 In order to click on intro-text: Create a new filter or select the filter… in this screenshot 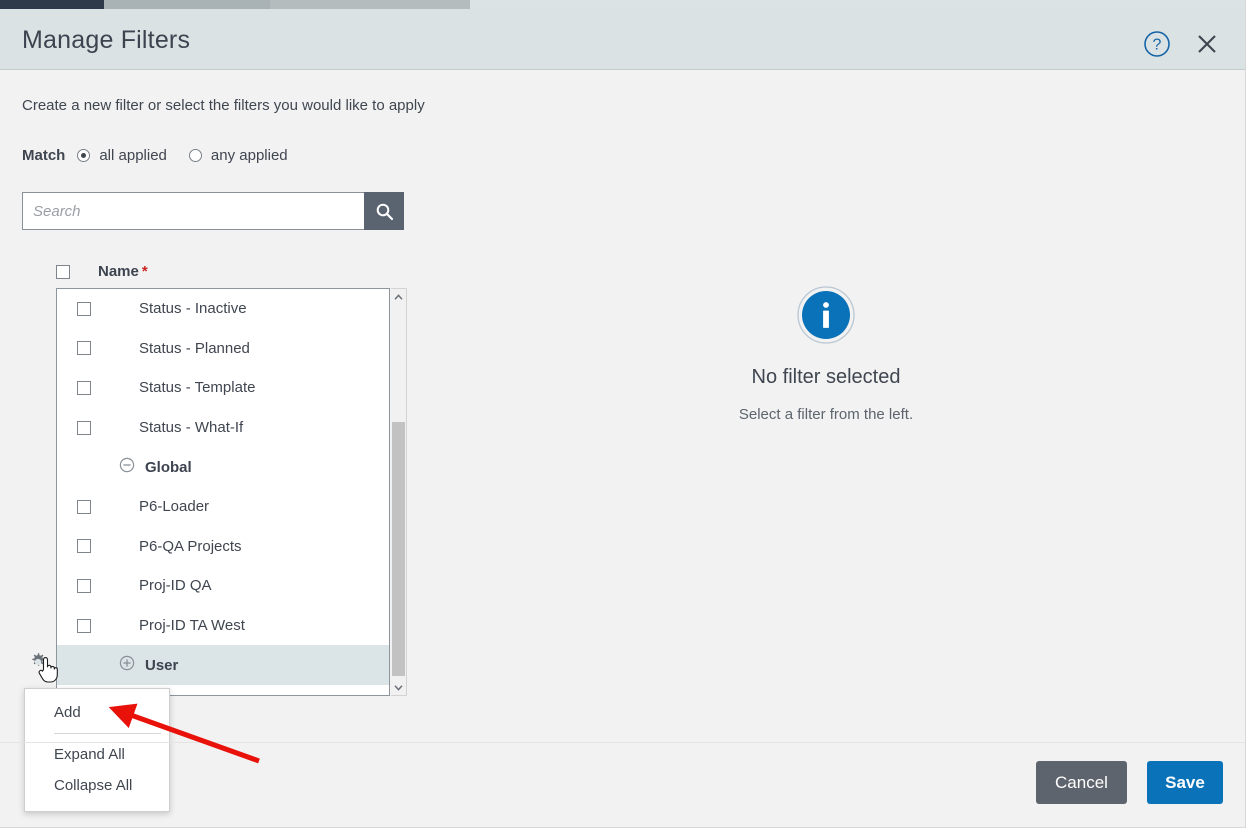, I will do `click(223, 105)`.